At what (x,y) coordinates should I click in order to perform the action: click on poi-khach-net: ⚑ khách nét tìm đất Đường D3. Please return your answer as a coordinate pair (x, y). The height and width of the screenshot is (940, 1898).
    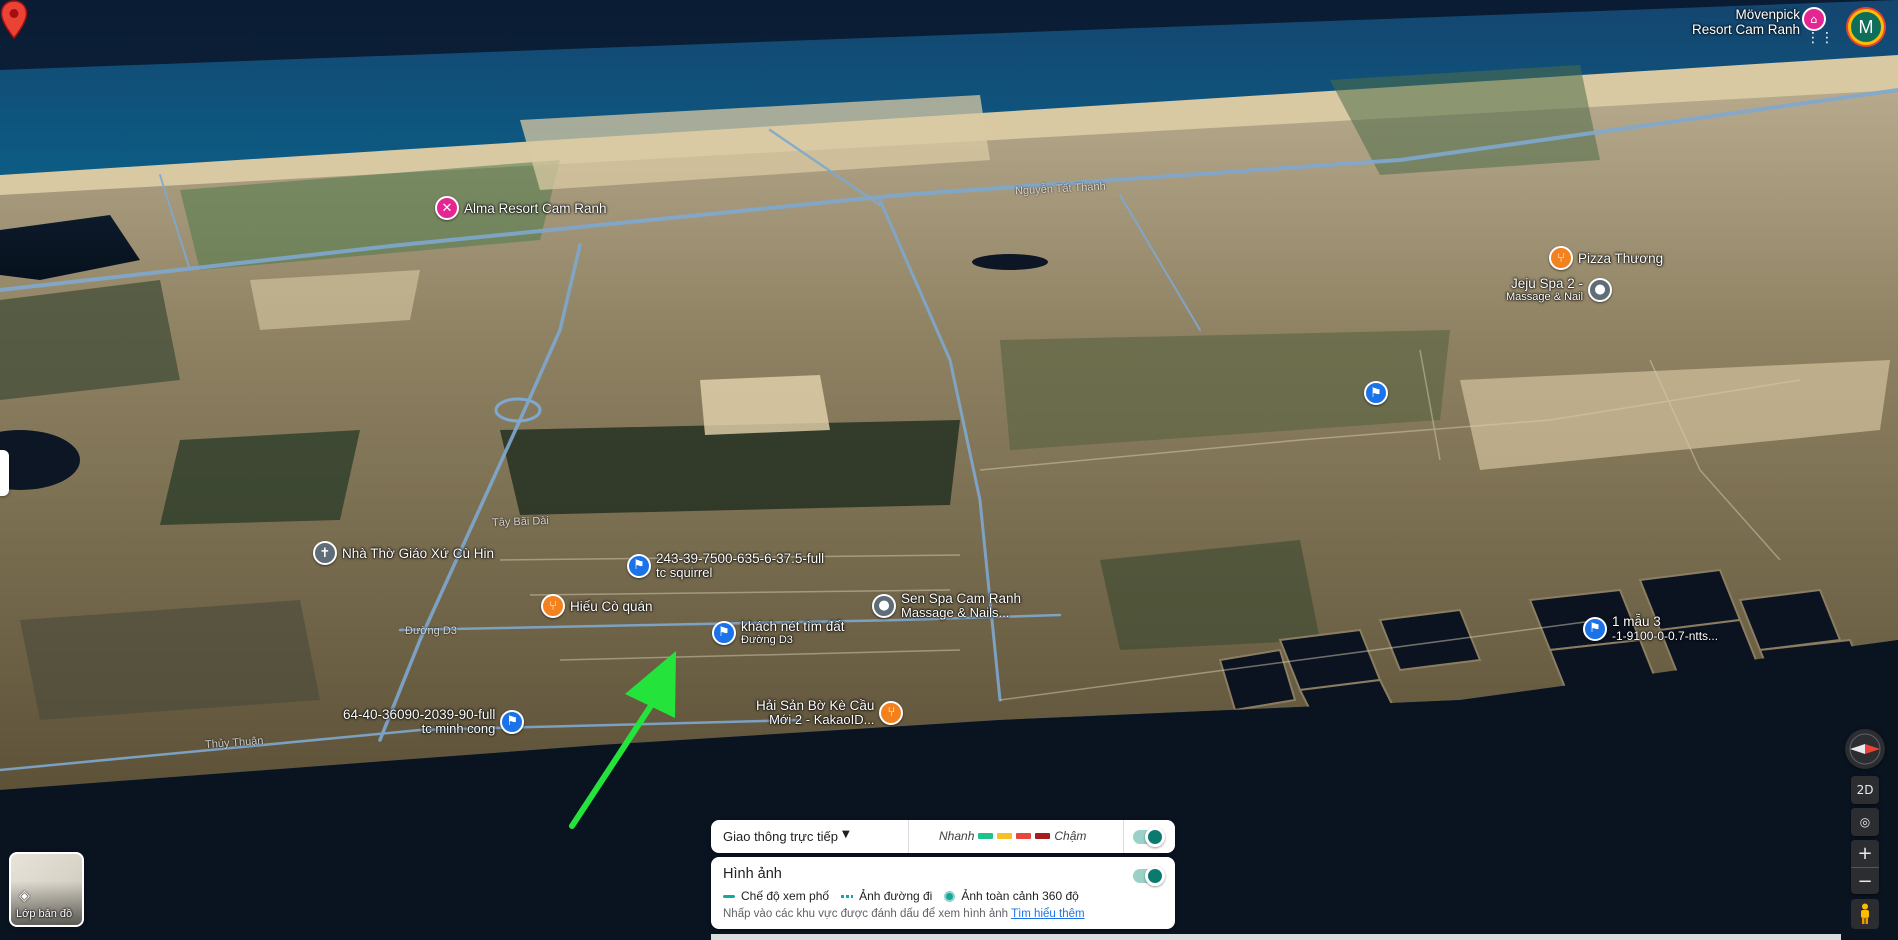
    Looking at the image, I should click on (778, 632).